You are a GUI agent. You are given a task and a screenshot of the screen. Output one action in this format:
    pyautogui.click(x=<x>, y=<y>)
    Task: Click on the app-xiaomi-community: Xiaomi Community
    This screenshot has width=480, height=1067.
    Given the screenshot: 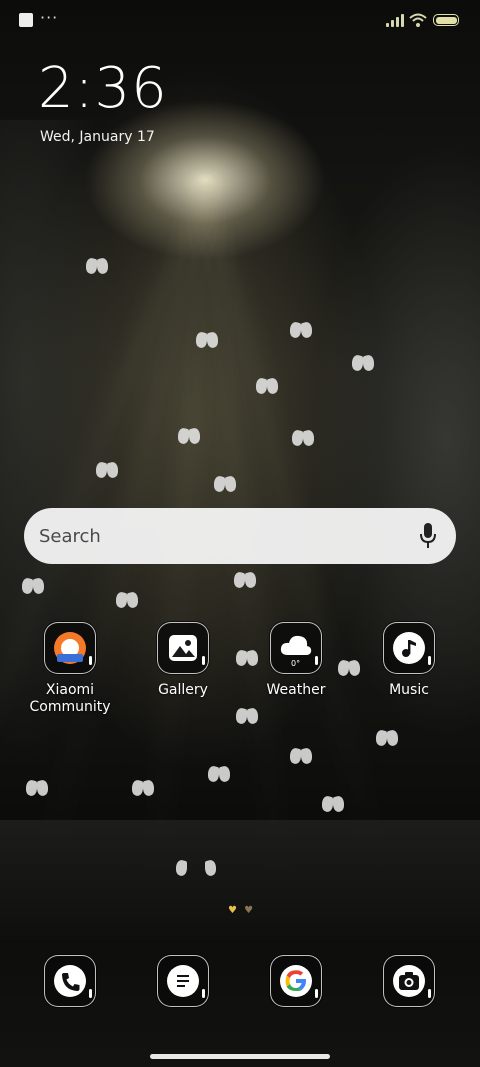 What is the action you would take?
    pyautogui.click(x=70, y=669)
    